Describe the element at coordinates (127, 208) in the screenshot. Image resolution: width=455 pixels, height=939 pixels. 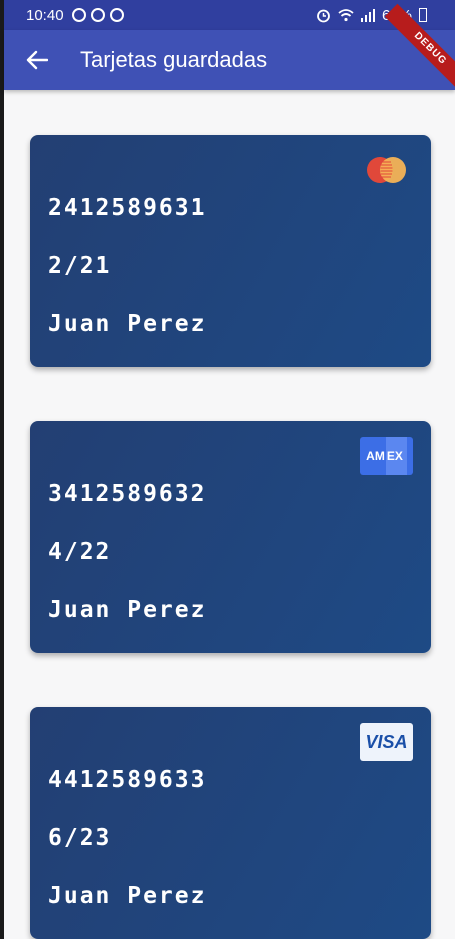
I see `card-number: 2412589631` at that location.